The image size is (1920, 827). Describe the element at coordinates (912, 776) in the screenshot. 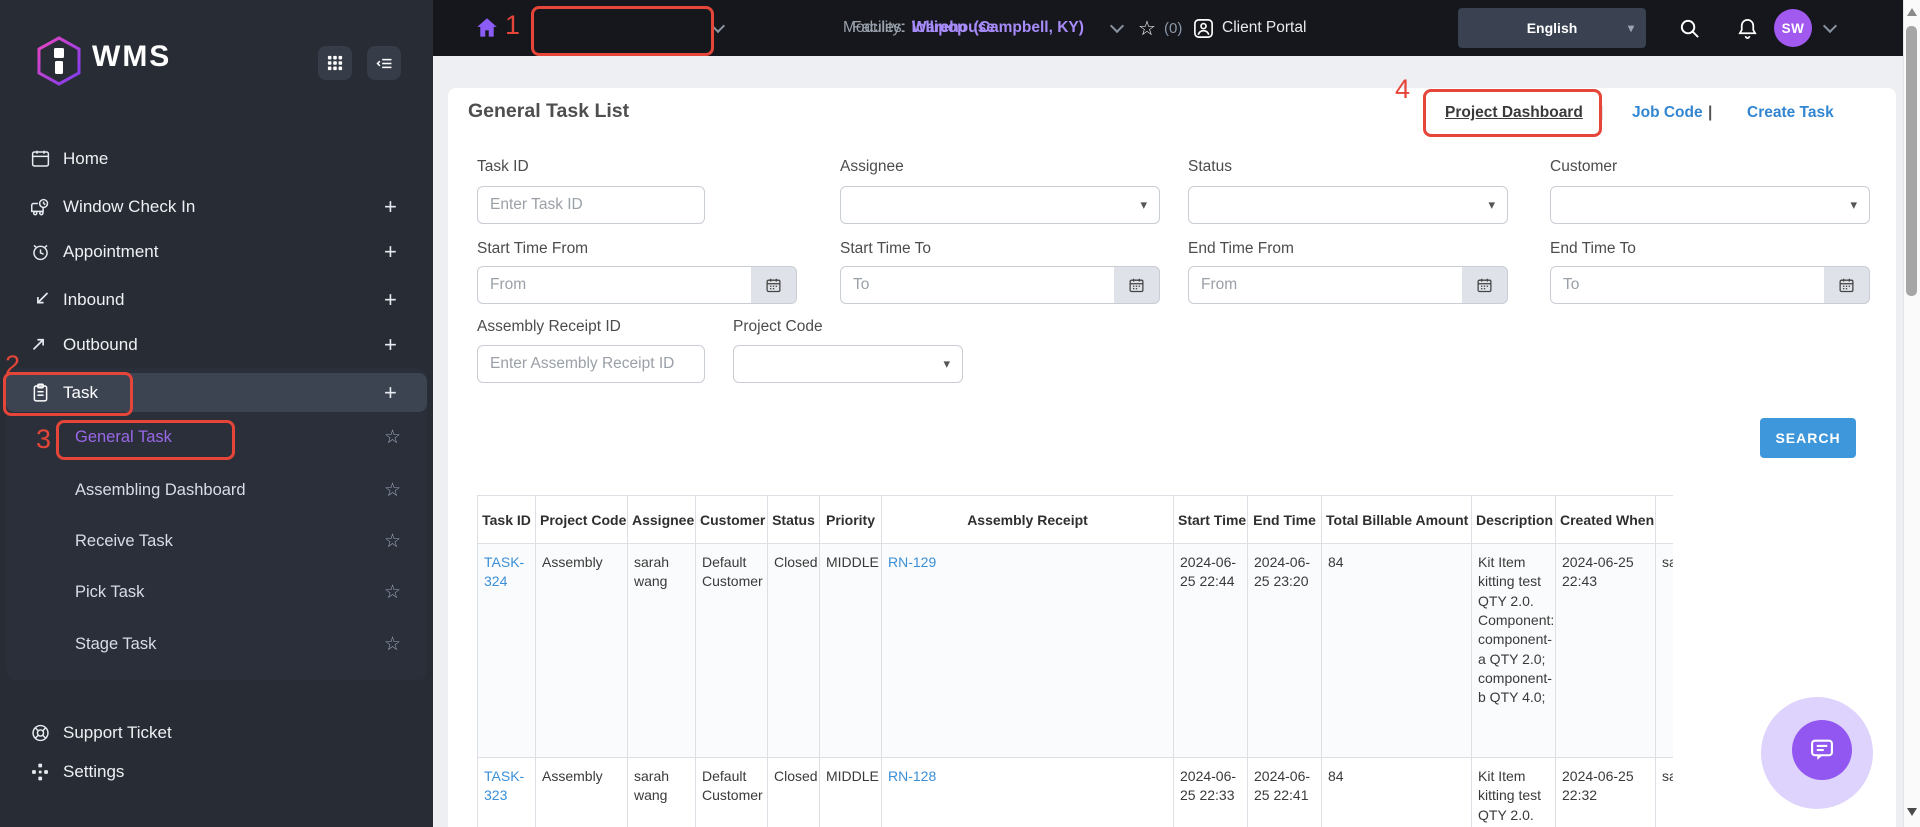

I see `assembly-receipt-link: RN-128` at that location.